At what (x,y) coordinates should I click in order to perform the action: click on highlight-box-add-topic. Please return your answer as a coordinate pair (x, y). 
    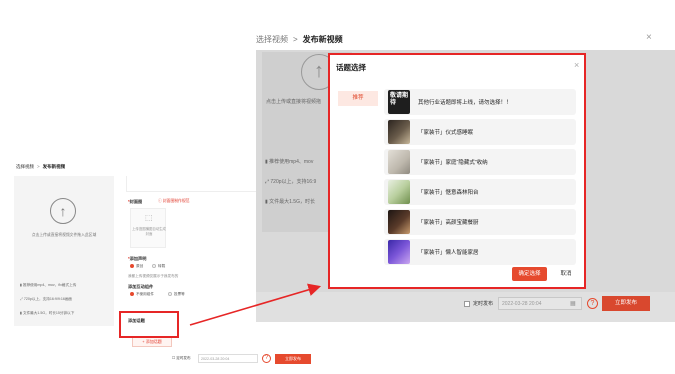
    Looking at the image, I should click on (149, 324).